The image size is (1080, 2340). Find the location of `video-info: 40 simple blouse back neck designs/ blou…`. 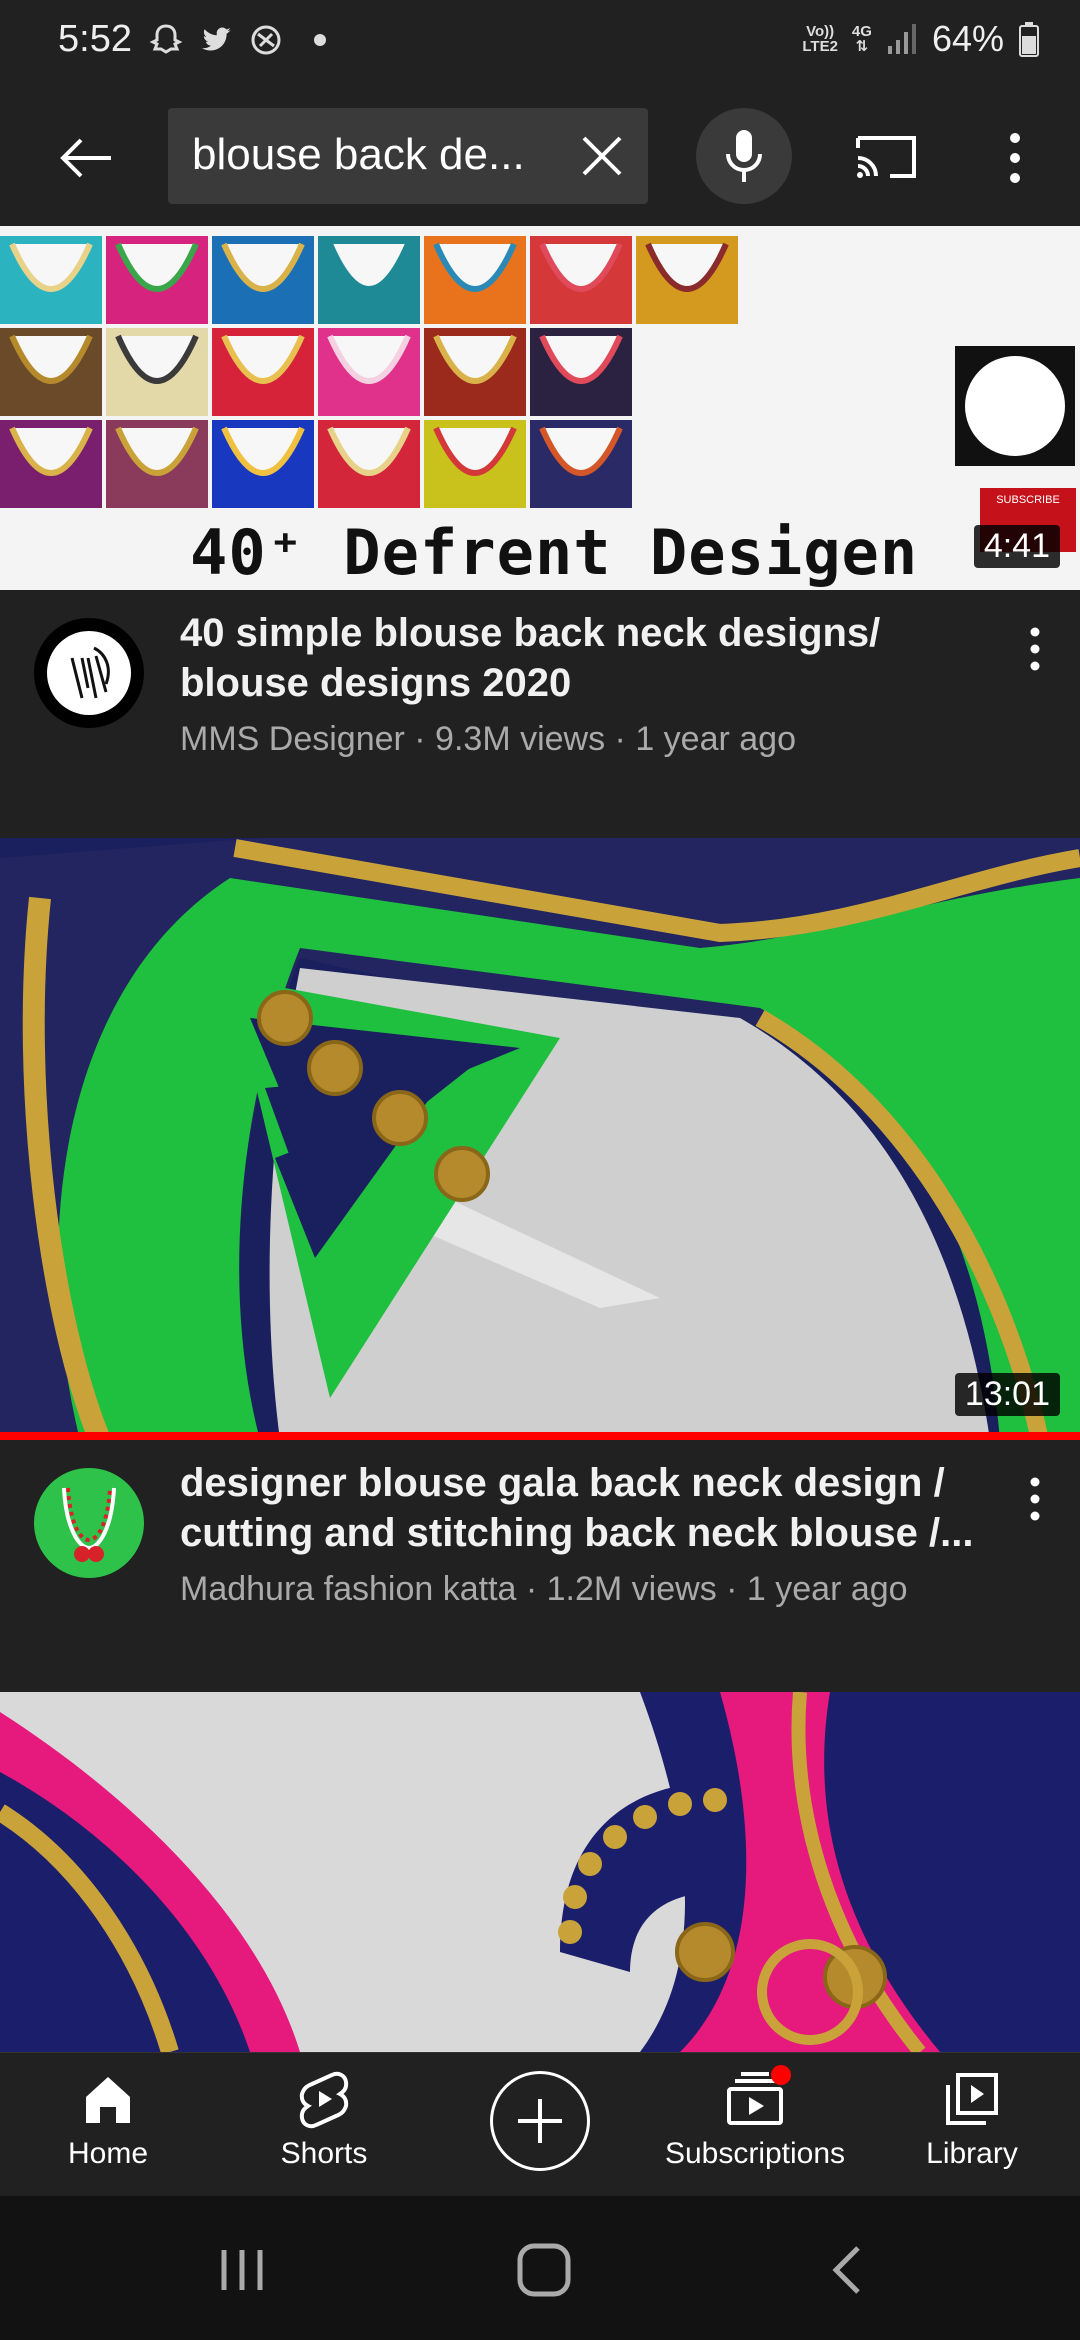

video-info: 40 simple blouse back neck designs/ blou… is located at coordinates (540, 700).